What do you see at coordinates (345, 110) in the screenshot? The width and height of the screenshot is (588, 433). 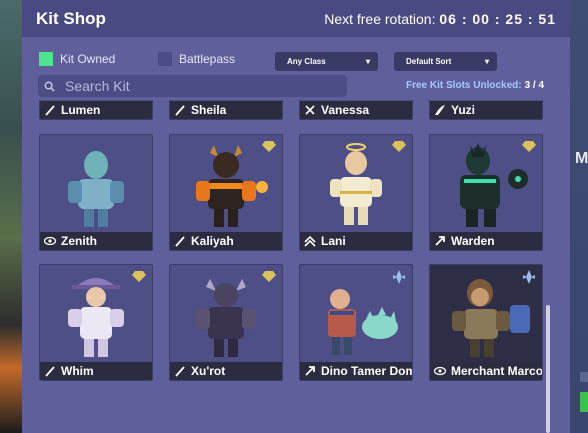 I see `kit-name: Vanessa` at bounding box center [345, 110].